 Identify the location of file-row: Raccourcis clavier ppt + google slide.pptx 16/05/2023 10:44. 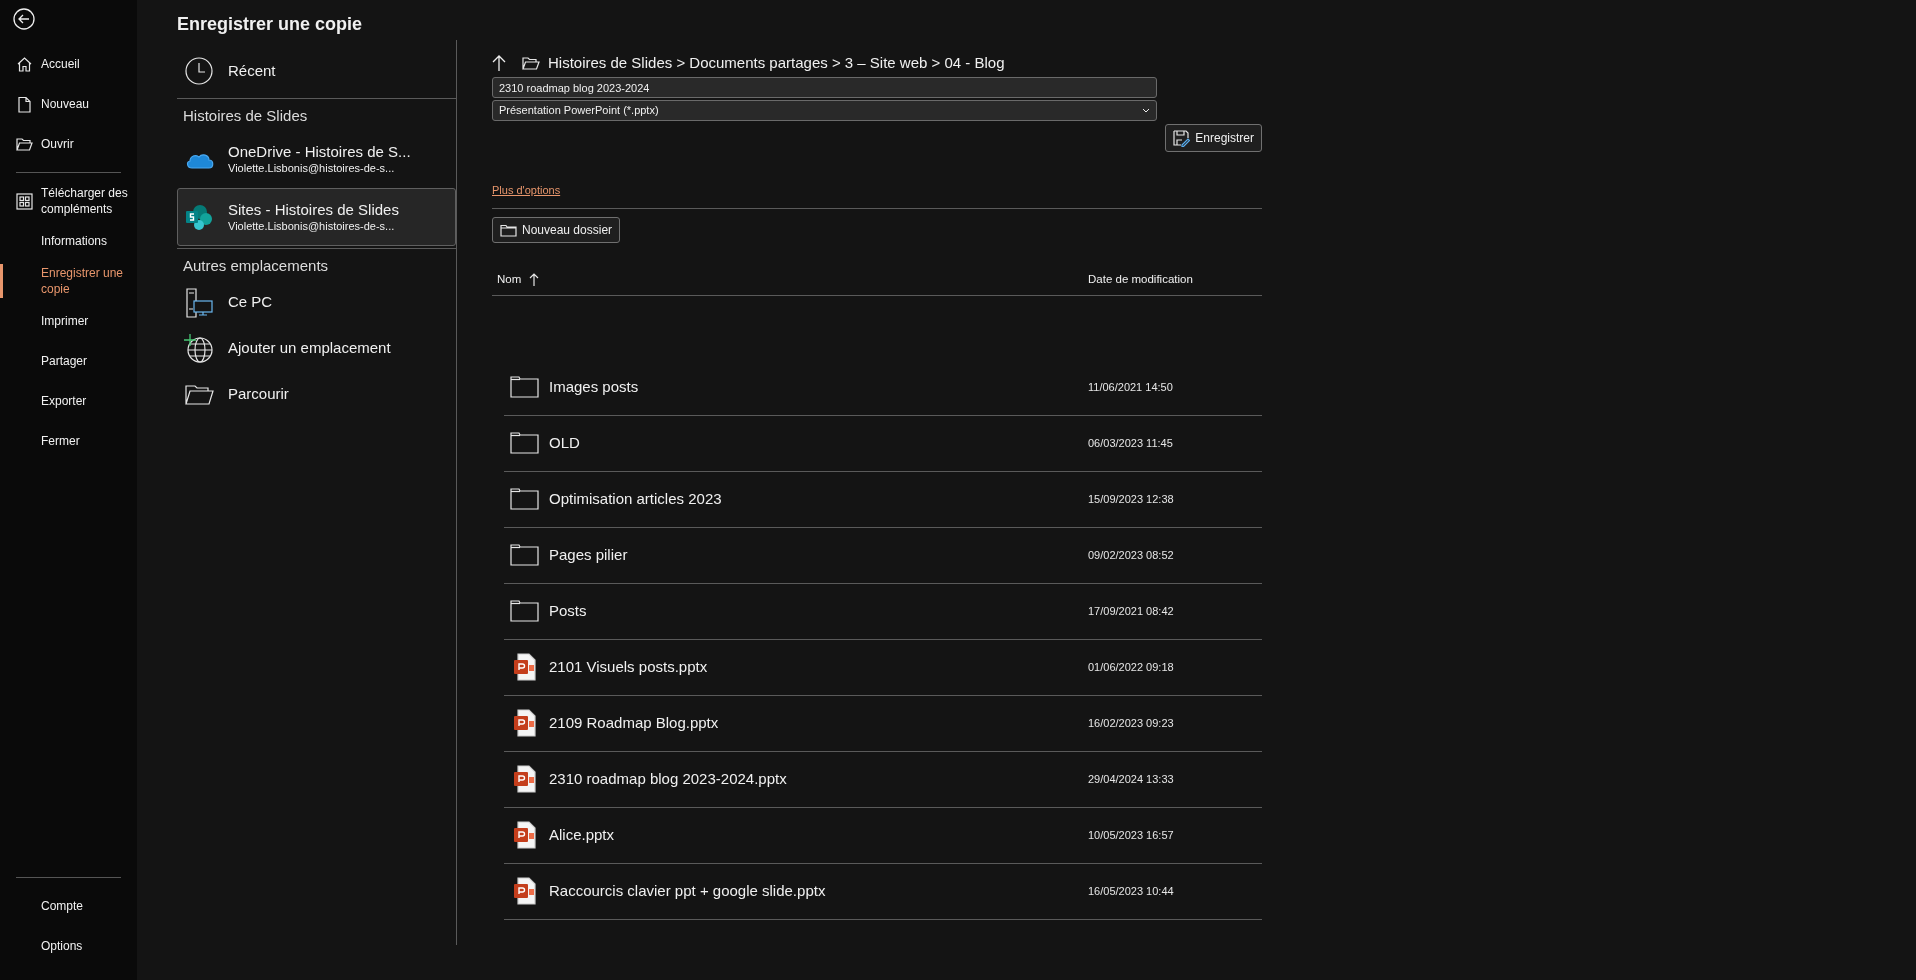
(883, 891).